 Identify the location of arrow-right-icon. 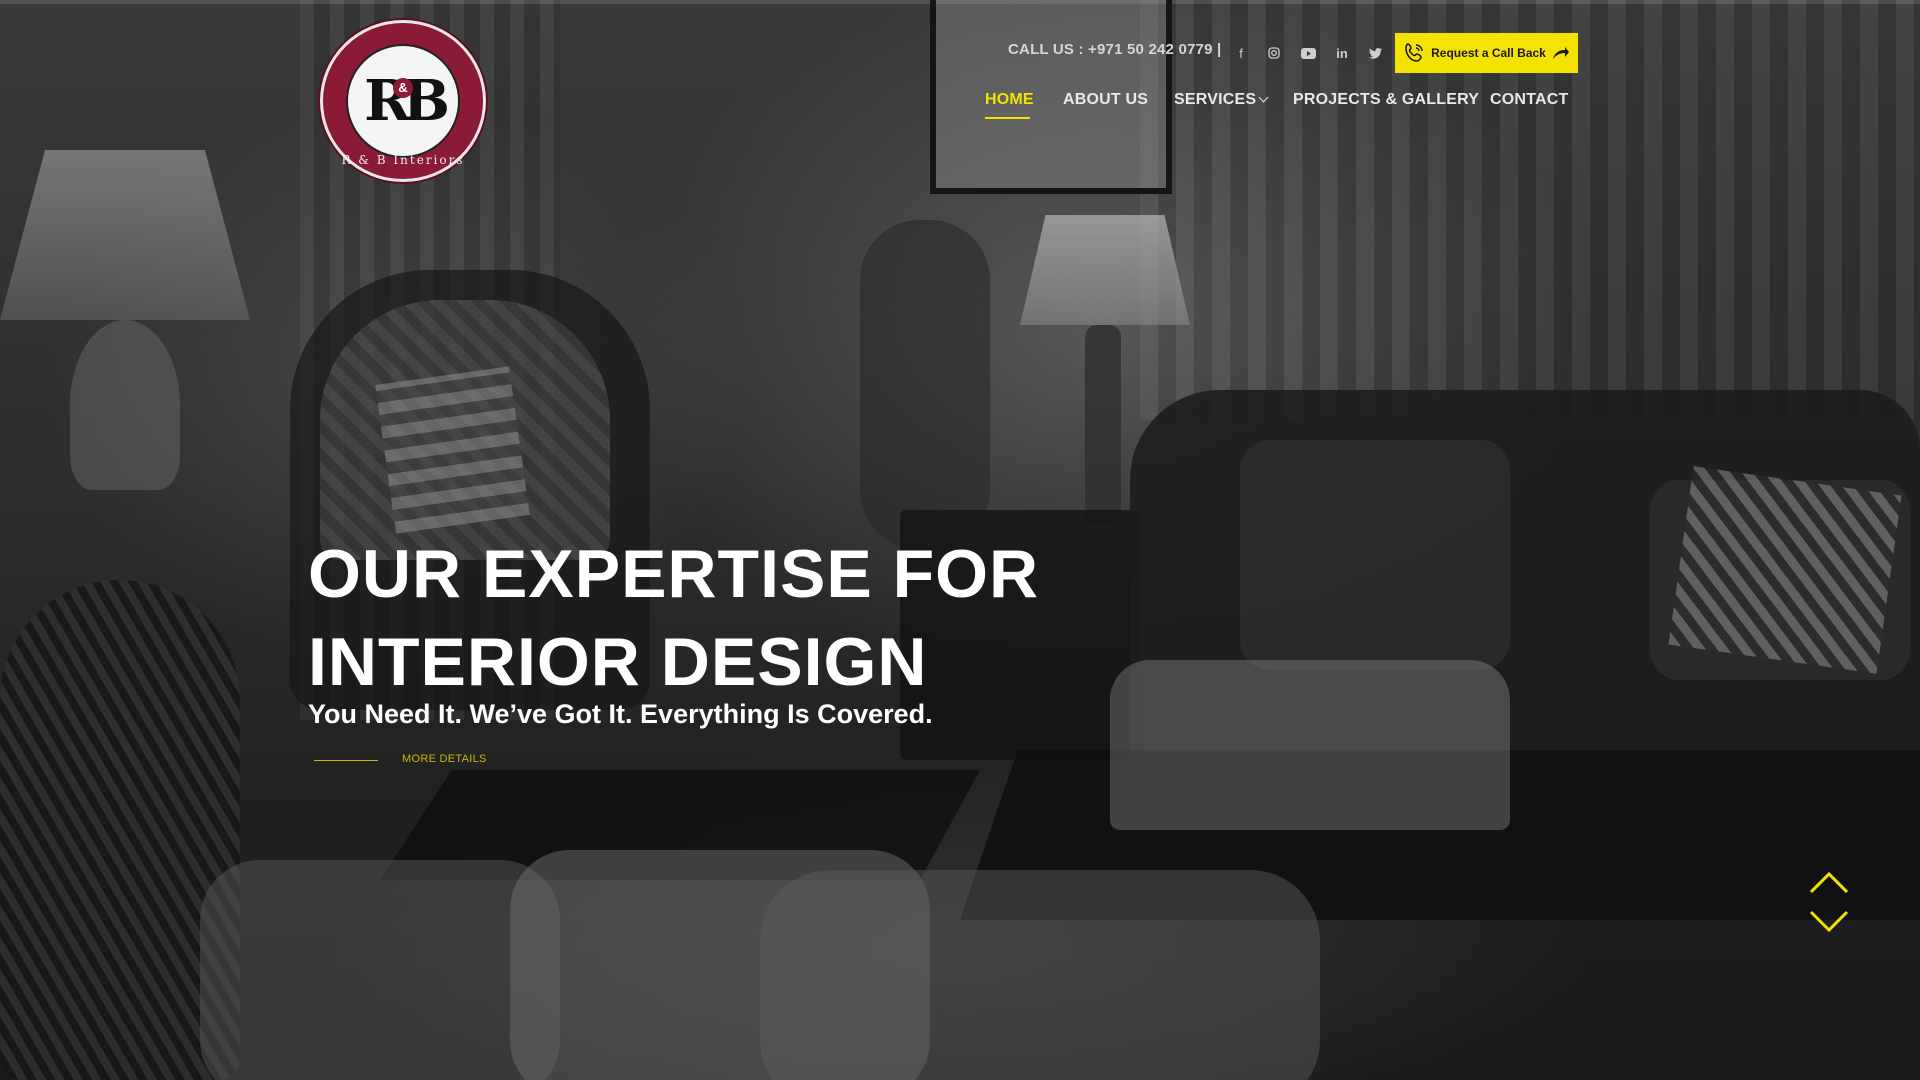
(1560, 53).